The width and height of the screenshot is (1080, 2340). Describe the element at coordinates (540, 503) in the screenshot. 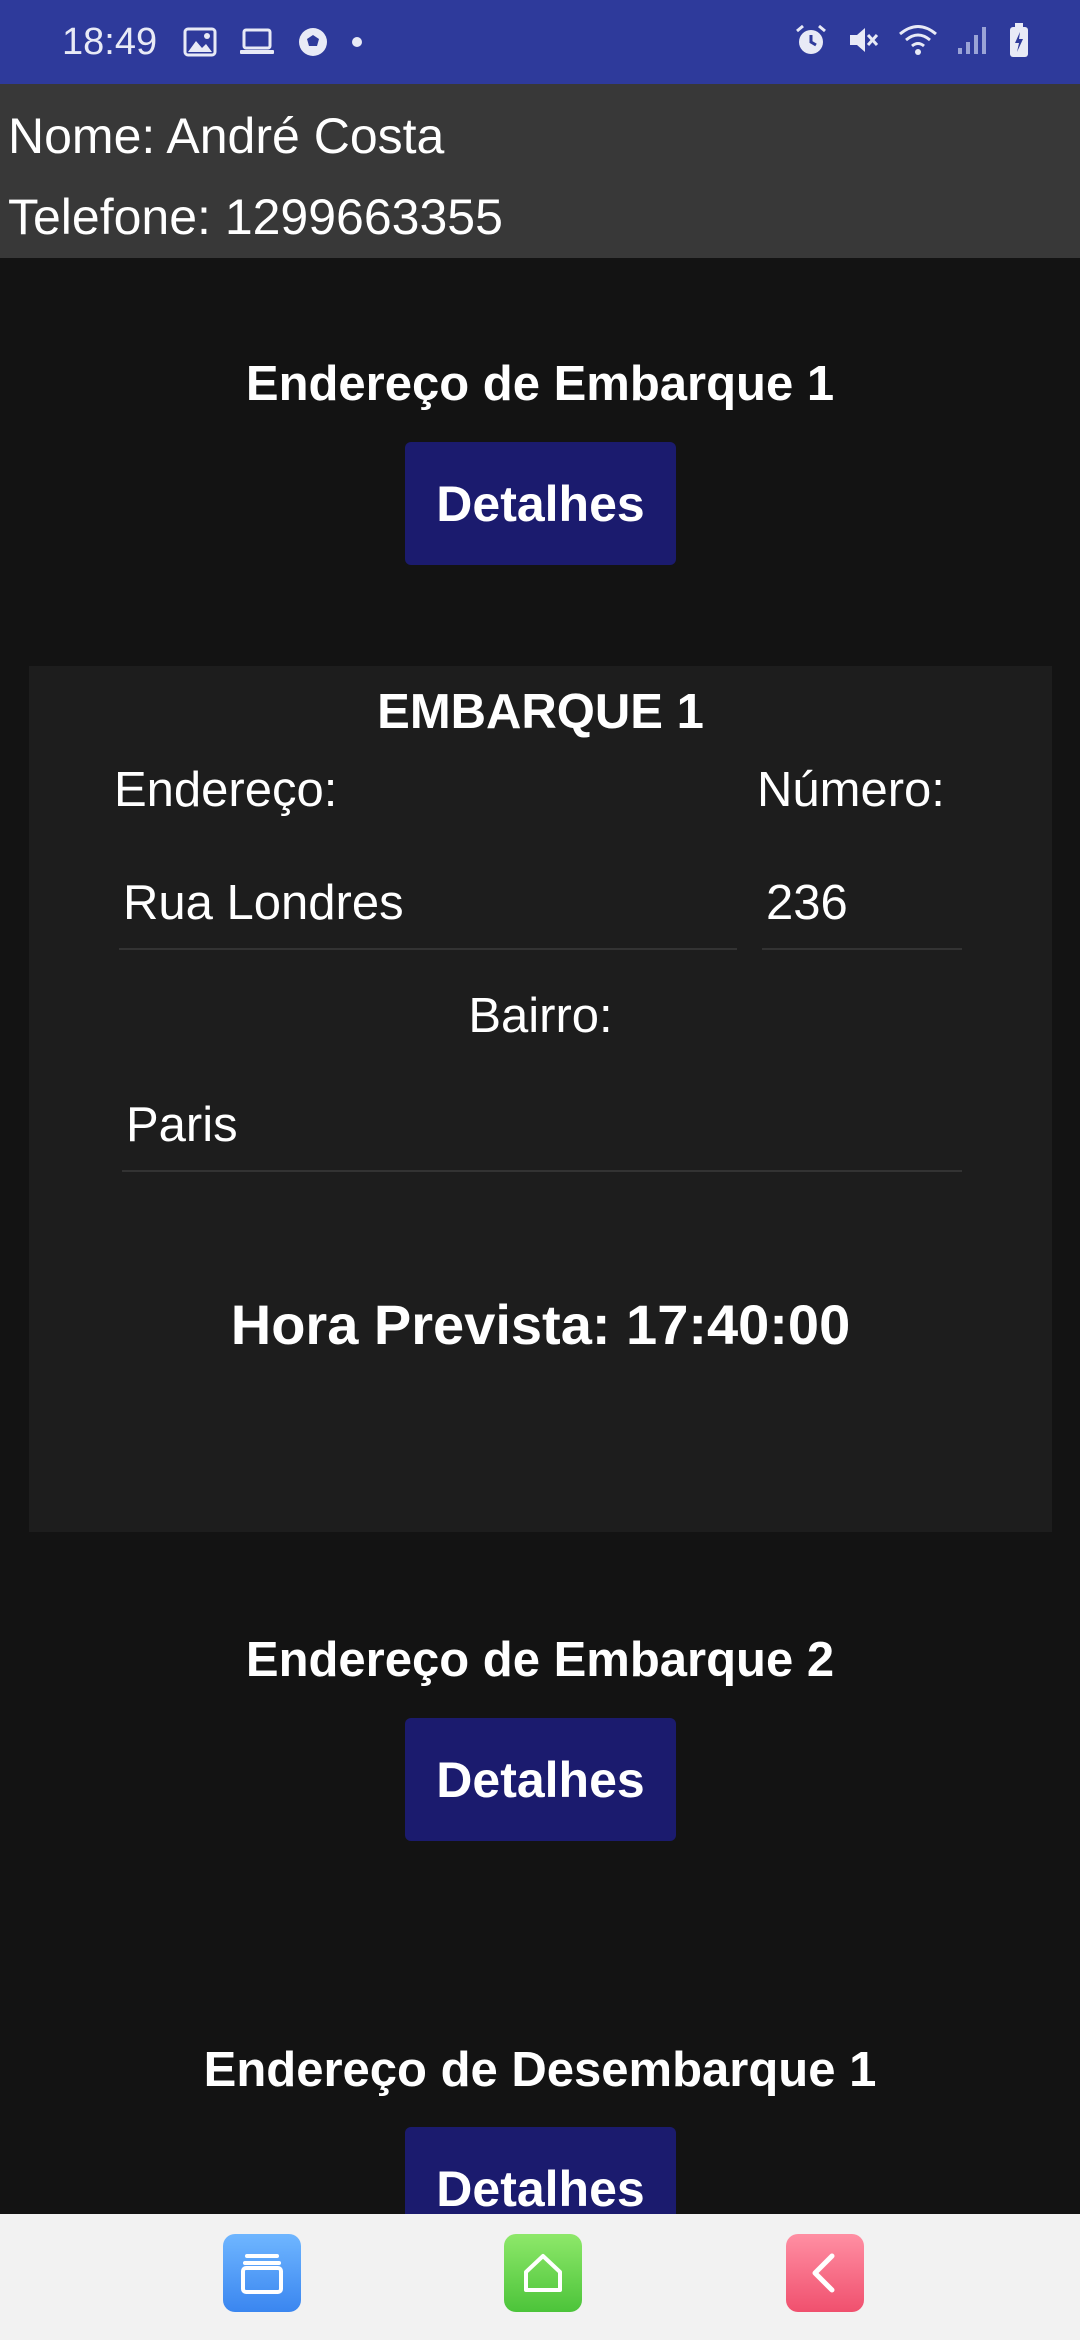

I see `details-button-embarque-1: Detalhes` at that location.